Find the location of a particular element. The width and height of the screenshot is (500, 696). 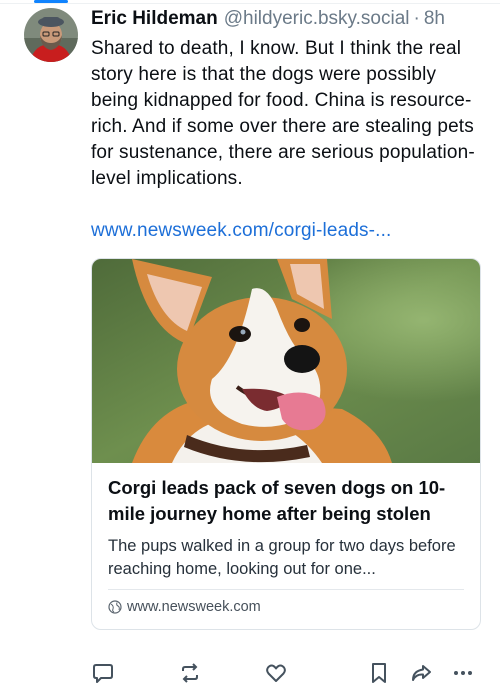

bookmark-icon is located at coordinates (379, 673).